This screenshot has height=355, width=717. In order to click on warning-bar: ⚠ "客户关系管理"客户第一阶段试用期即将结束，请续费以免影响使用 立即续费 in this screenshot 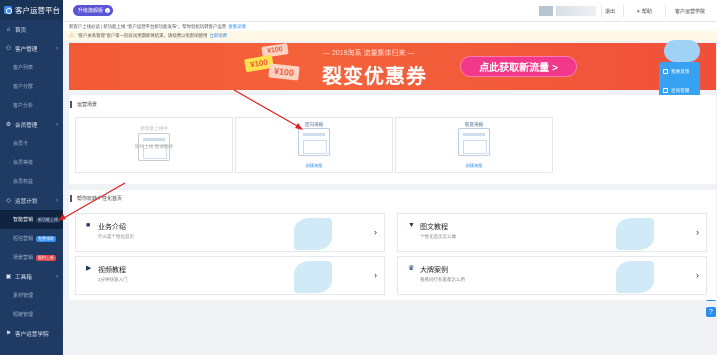, I will do `click(390, 36)`.